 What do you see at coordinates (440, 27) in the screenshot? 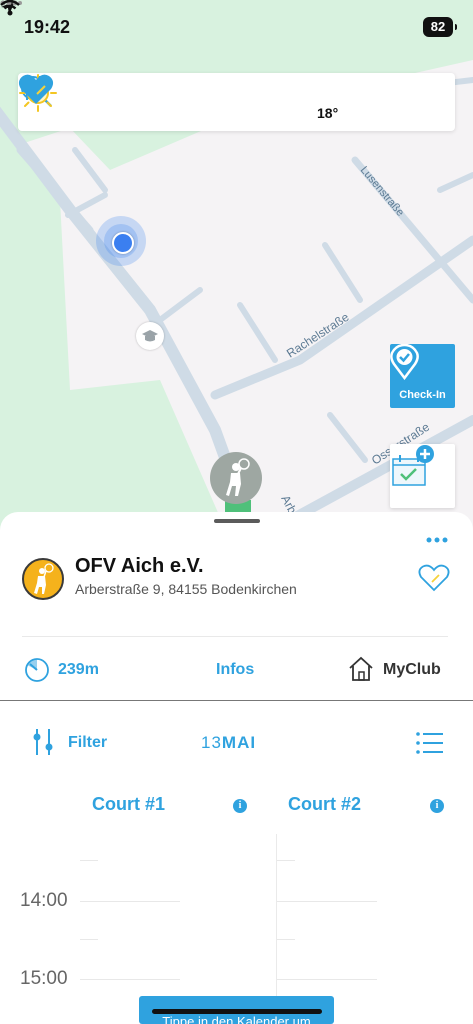
I see `battery-indicator: 82` at bounding box center [440, 27].